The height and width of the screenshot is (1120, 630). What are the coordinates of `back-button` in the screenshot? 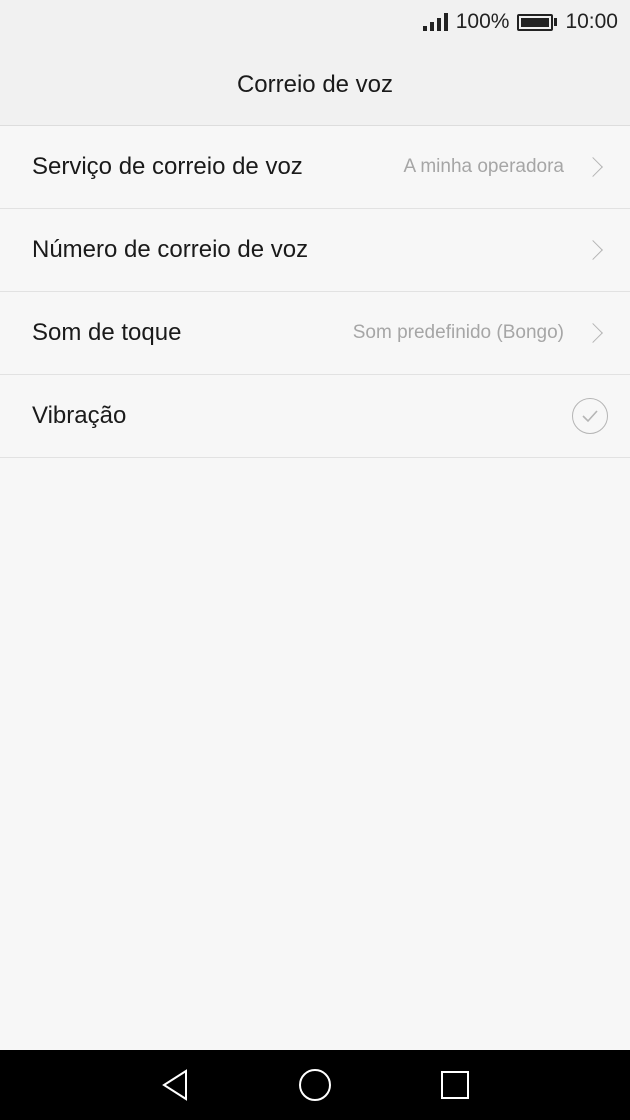 It's located at (175, 1085).